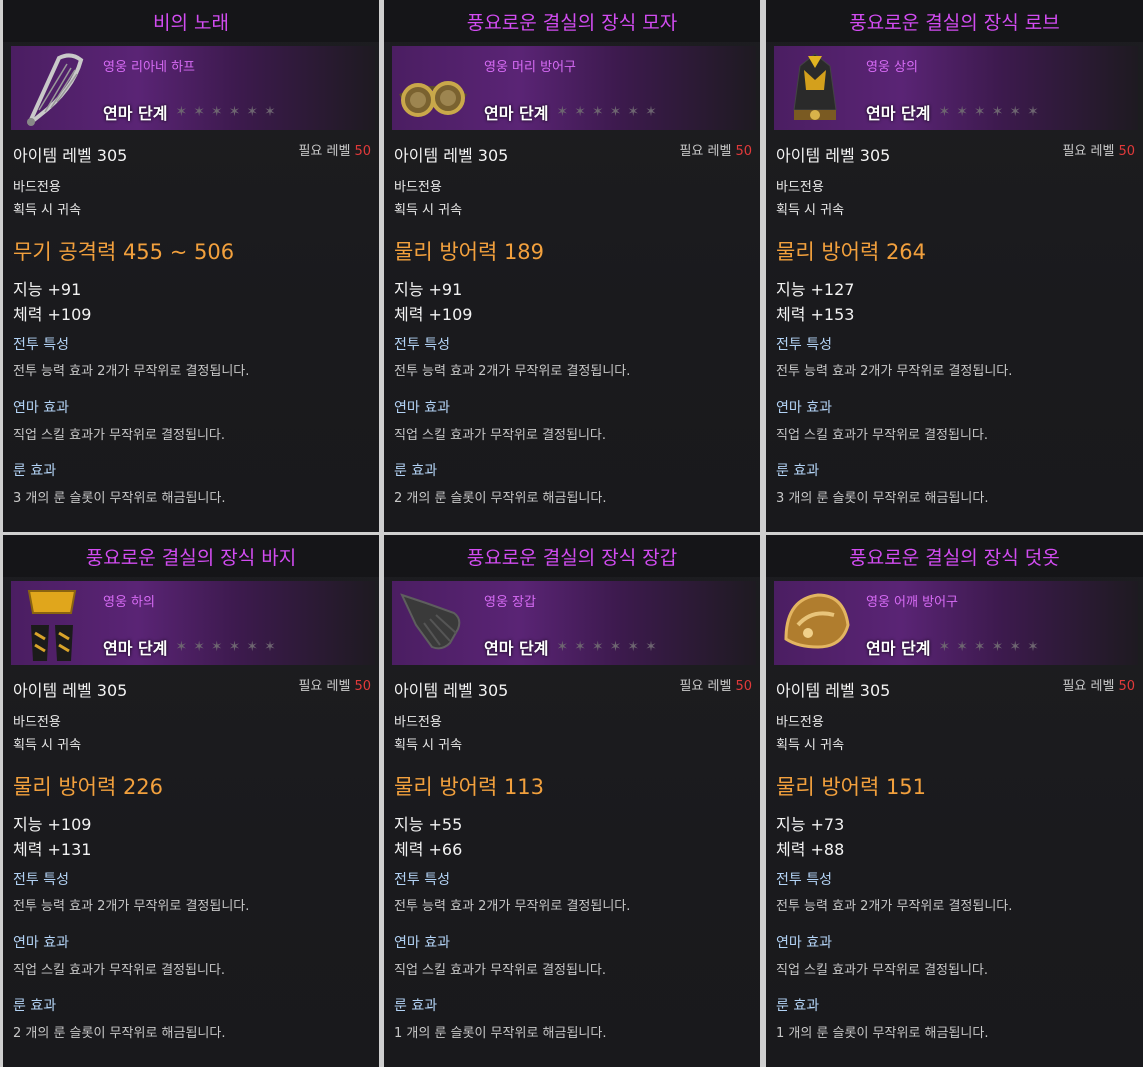 The height and width of the screenshot is (1067, 1143). I want to click on item-type: 영웅 리아네 하프, so click(149, 67).